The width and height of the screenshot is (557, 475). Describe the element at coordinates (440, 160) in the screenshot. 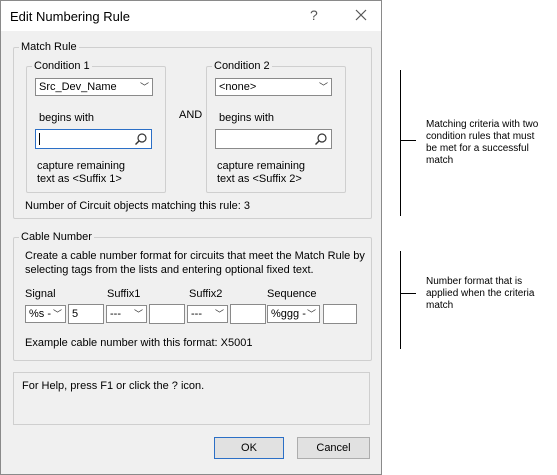

I see `match-annotation-line4: match` at that location.